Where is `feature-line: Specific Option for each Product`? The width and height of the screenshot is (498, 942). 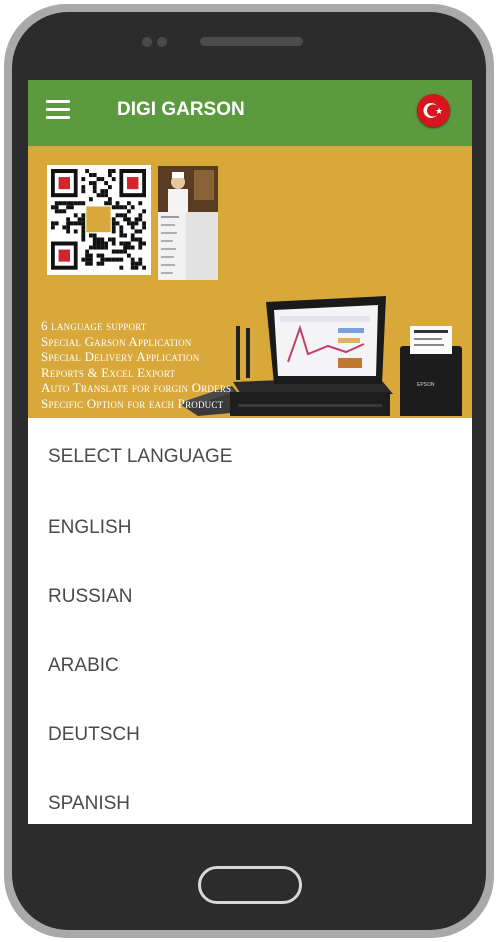
feature-line: Specific Option for each Product is located at coordinates (132, 403).